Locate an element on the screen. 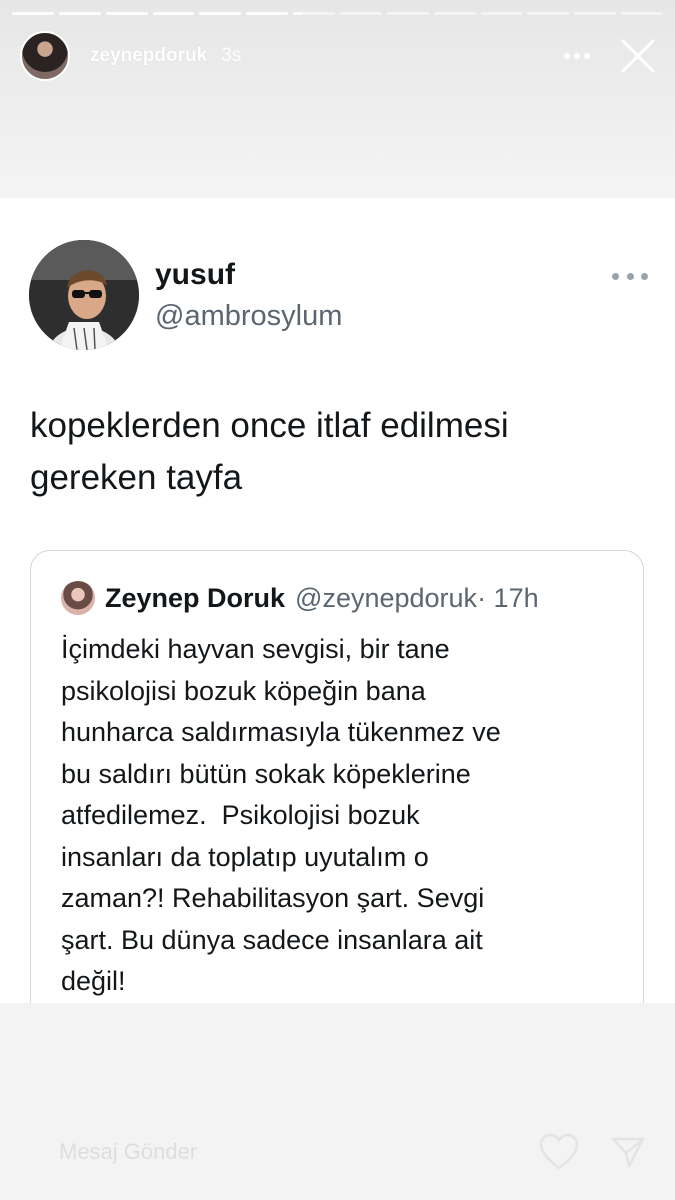 This screenshot has height=1200, width=675. send-message-placeholder: Mesaj Gönder is located at coordinates (128, 1151).